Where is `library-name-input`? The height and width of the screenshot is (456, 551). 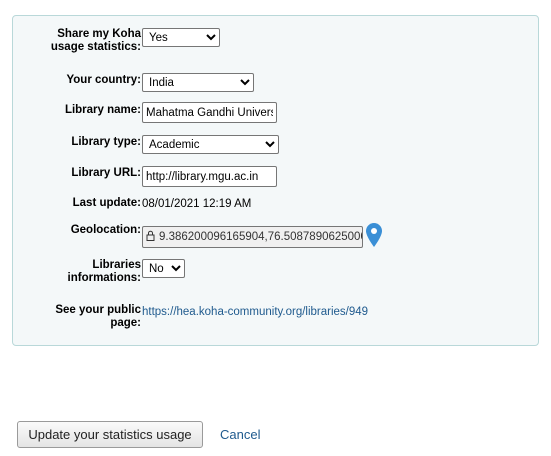 library-name-input is located at coordinates (209, 112).